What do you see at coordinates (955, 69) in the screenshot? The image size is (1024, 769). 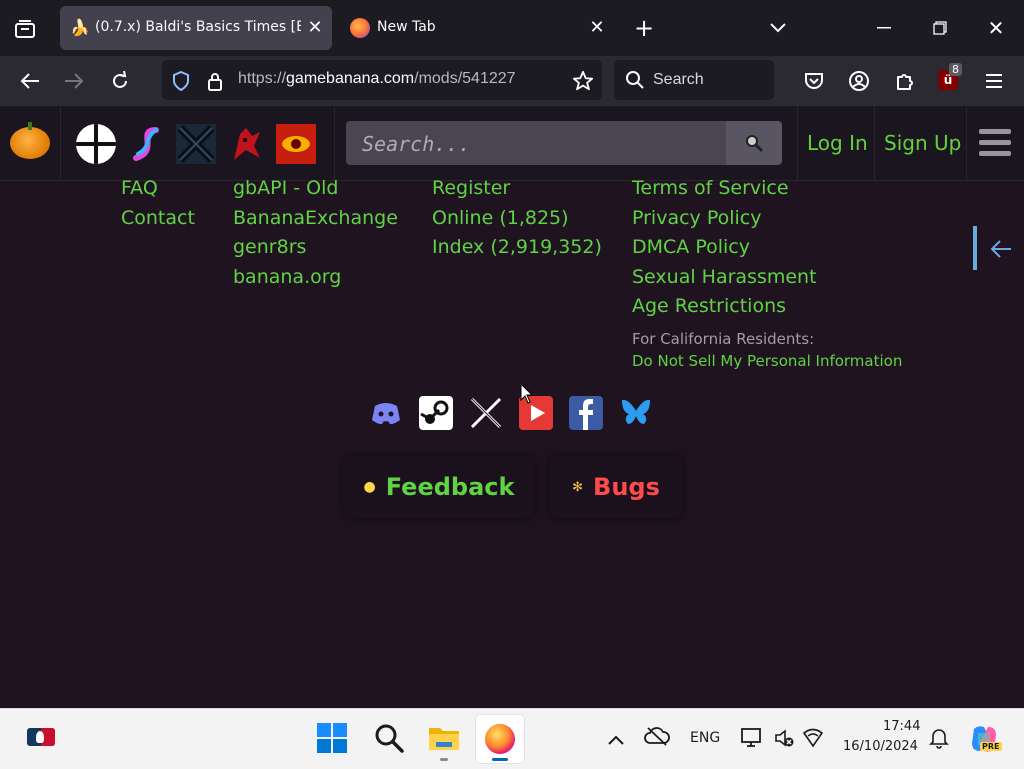 I see `extension-badge: 8` at bounding box center [955, 69].